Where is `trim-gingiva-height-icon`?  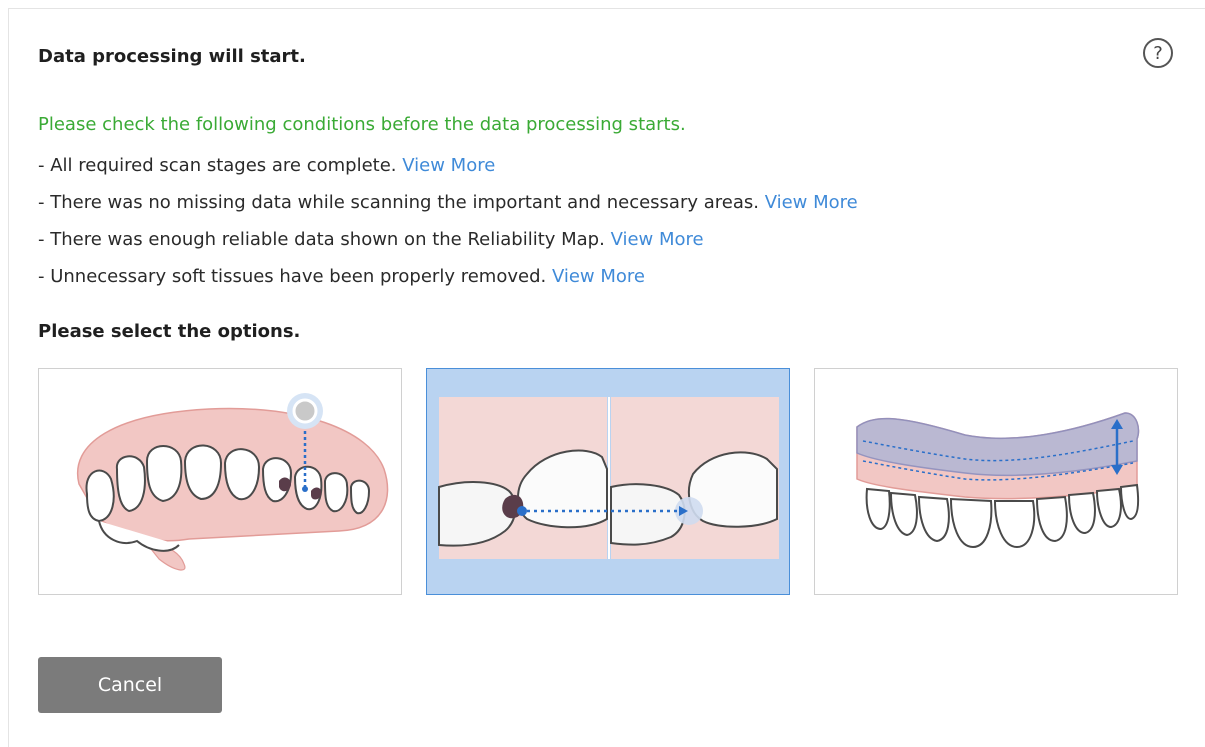
trim-gingiva-height-icon is located at coordinates (998, 480).